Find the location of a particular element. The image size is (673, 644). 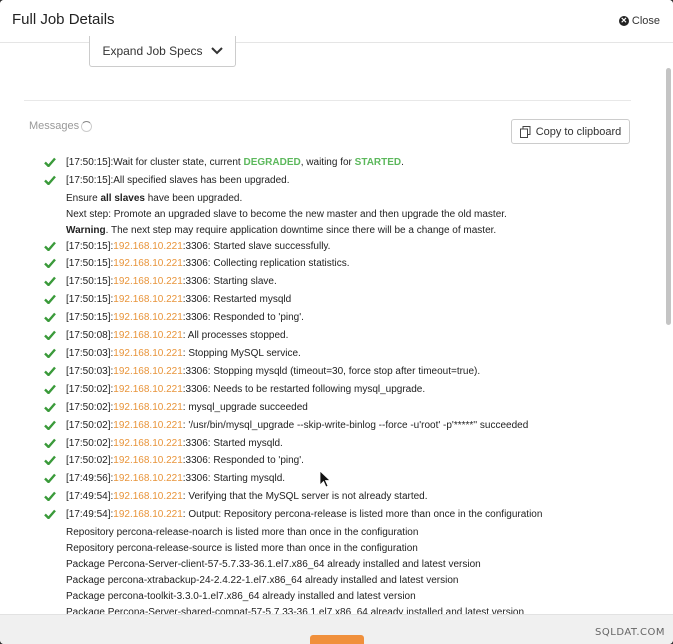

log-segment: : All processes stopped. is located at coordinates (235, 336).